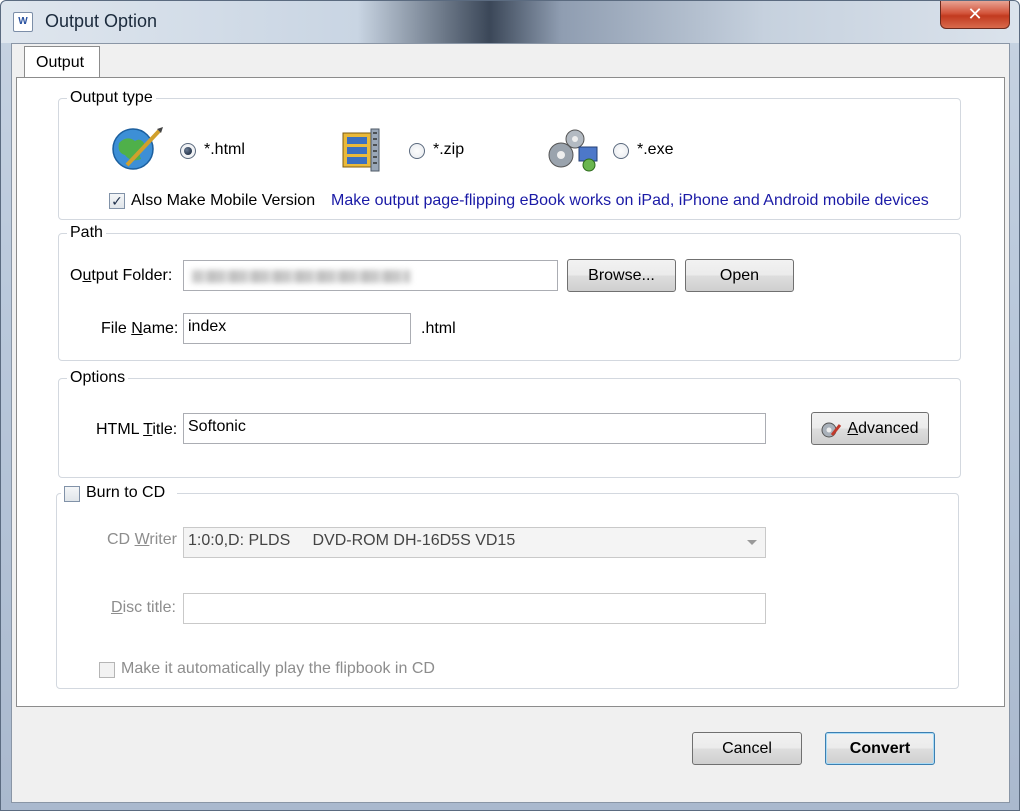 The height and width of the screenshot is (811, 1020). Describe the element at coordinates (474, 428) in the screenshot. I see `html-title-input: Softonic` at that location.